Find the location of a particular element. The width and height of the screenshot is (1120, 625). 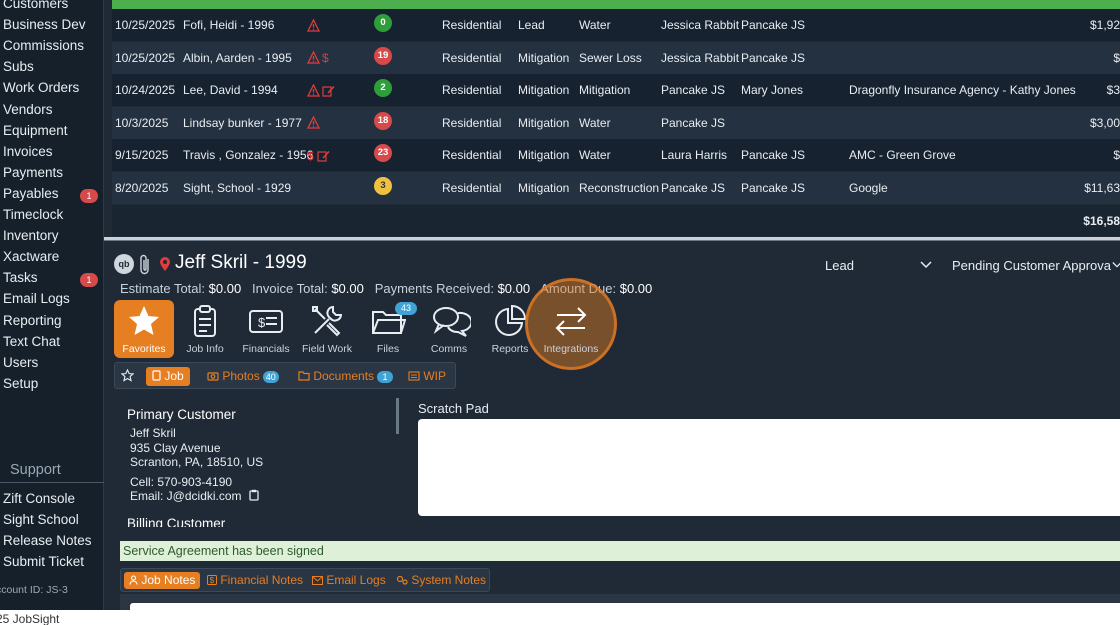

cell-stage: Mitigation is located at coordinates (544, 57).